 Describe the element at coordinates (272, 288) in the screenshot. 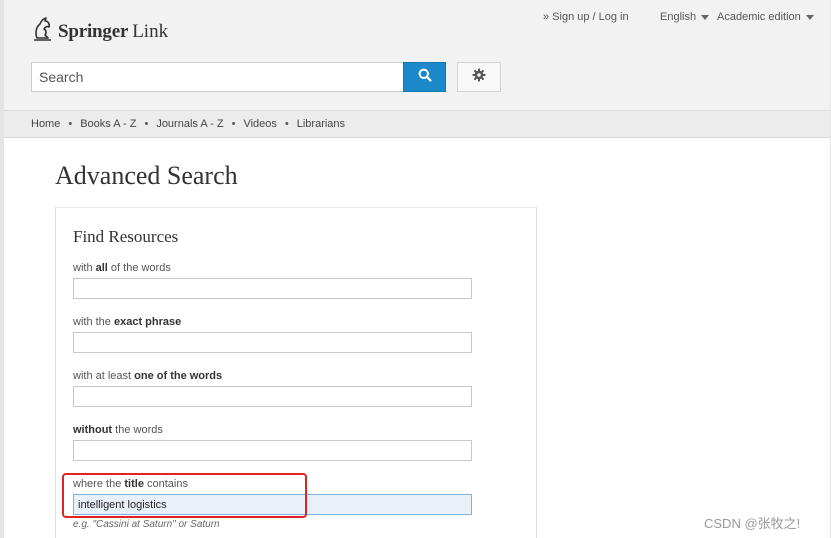

I see `all-words-input` at that location.